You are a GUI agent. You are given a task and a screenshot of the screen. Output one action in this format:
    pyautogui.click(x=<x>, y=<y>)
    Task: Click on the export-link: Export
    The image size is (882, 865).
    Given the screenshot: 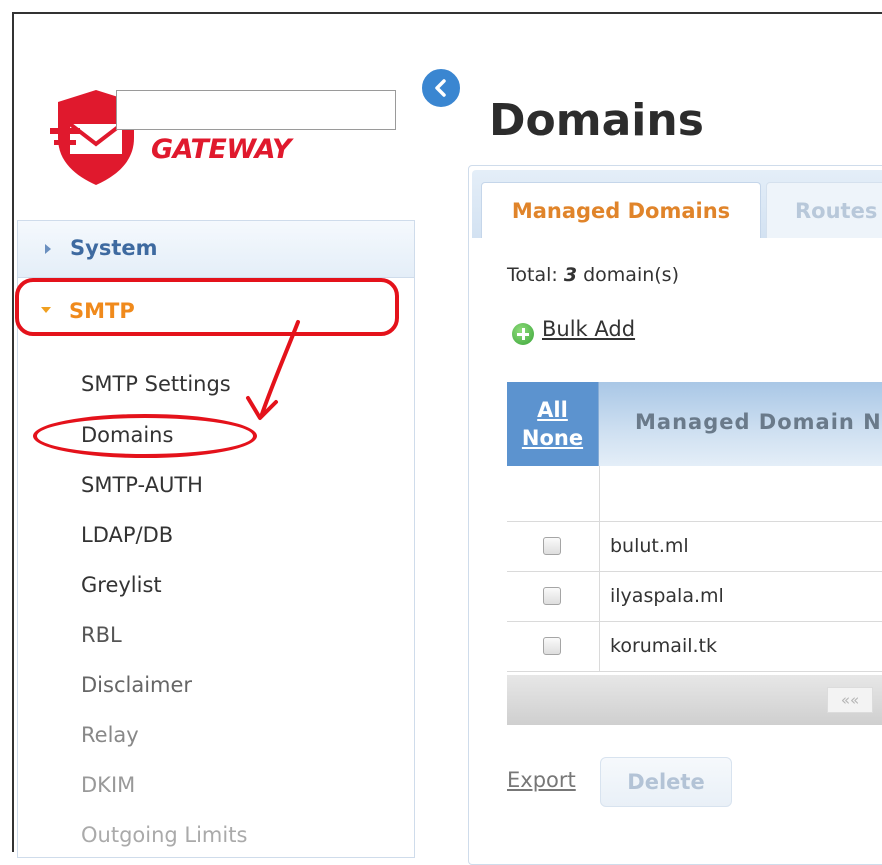 What is the action you would take?
    pyautogui.click(x=541, y=780)
    